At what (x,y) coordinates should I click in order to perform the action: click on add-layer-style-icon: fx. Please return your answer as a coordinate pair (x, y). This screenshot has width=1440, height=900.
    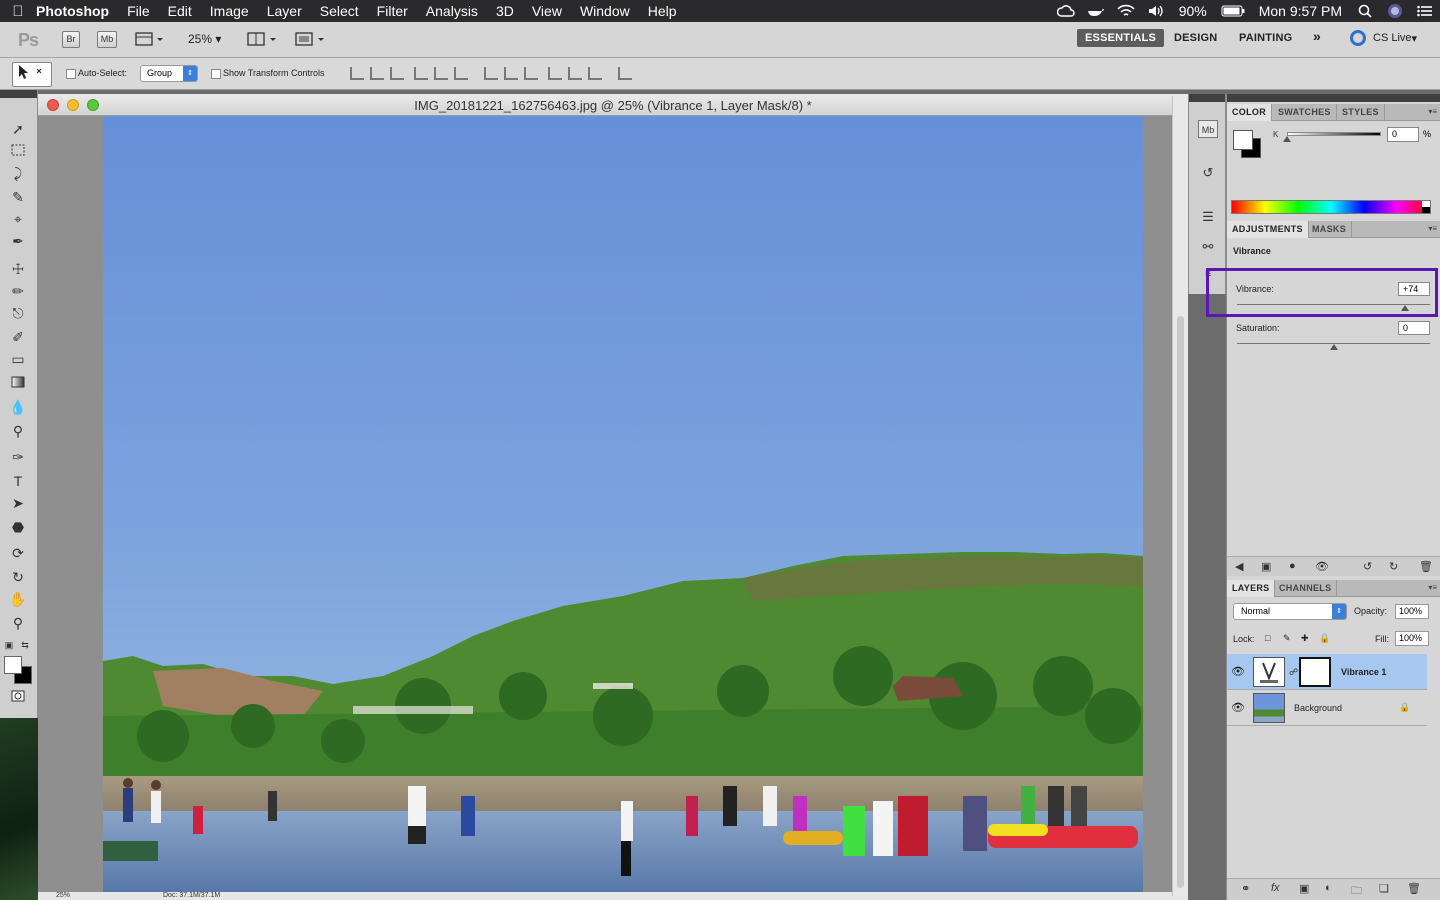
    Looking at the image, I should click on (1275, 888).